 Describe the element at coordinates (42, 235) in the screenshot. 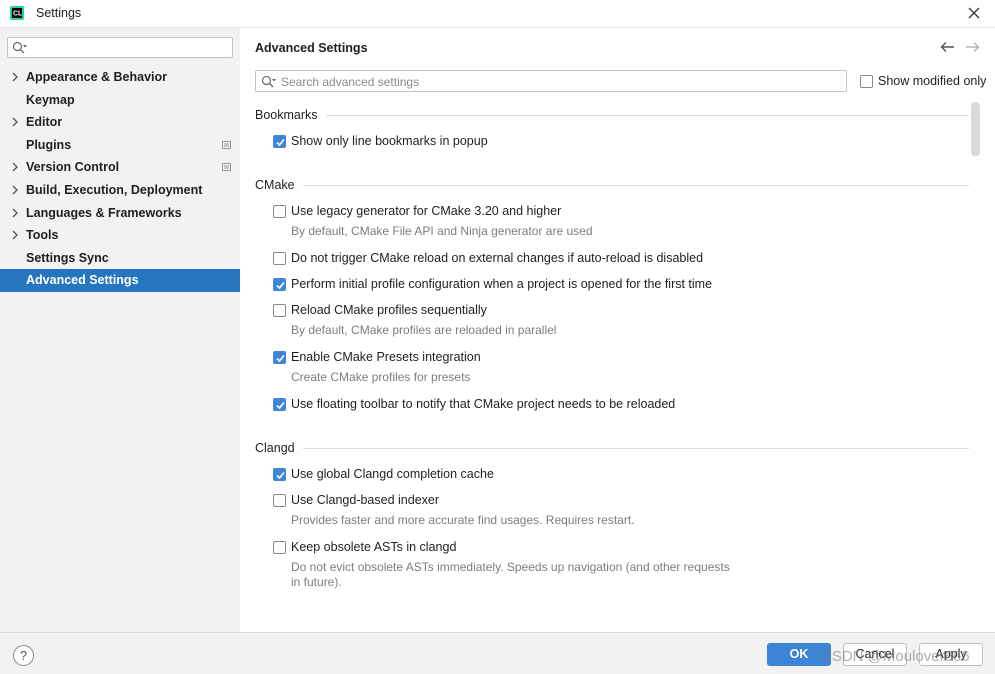

I see `sidebar-item-label: Tools` at that location.